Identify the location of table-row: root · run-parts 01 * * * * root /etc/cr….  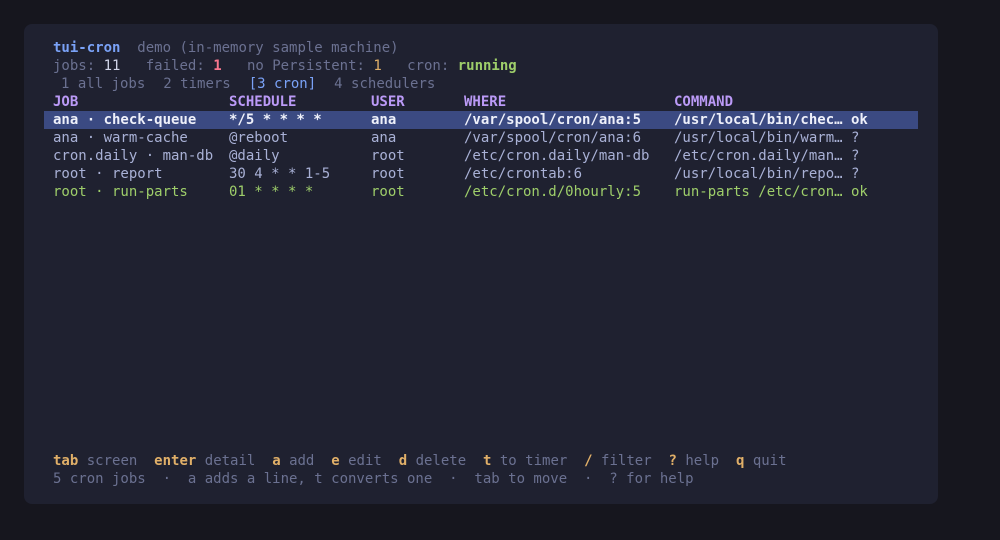
(481, 192).